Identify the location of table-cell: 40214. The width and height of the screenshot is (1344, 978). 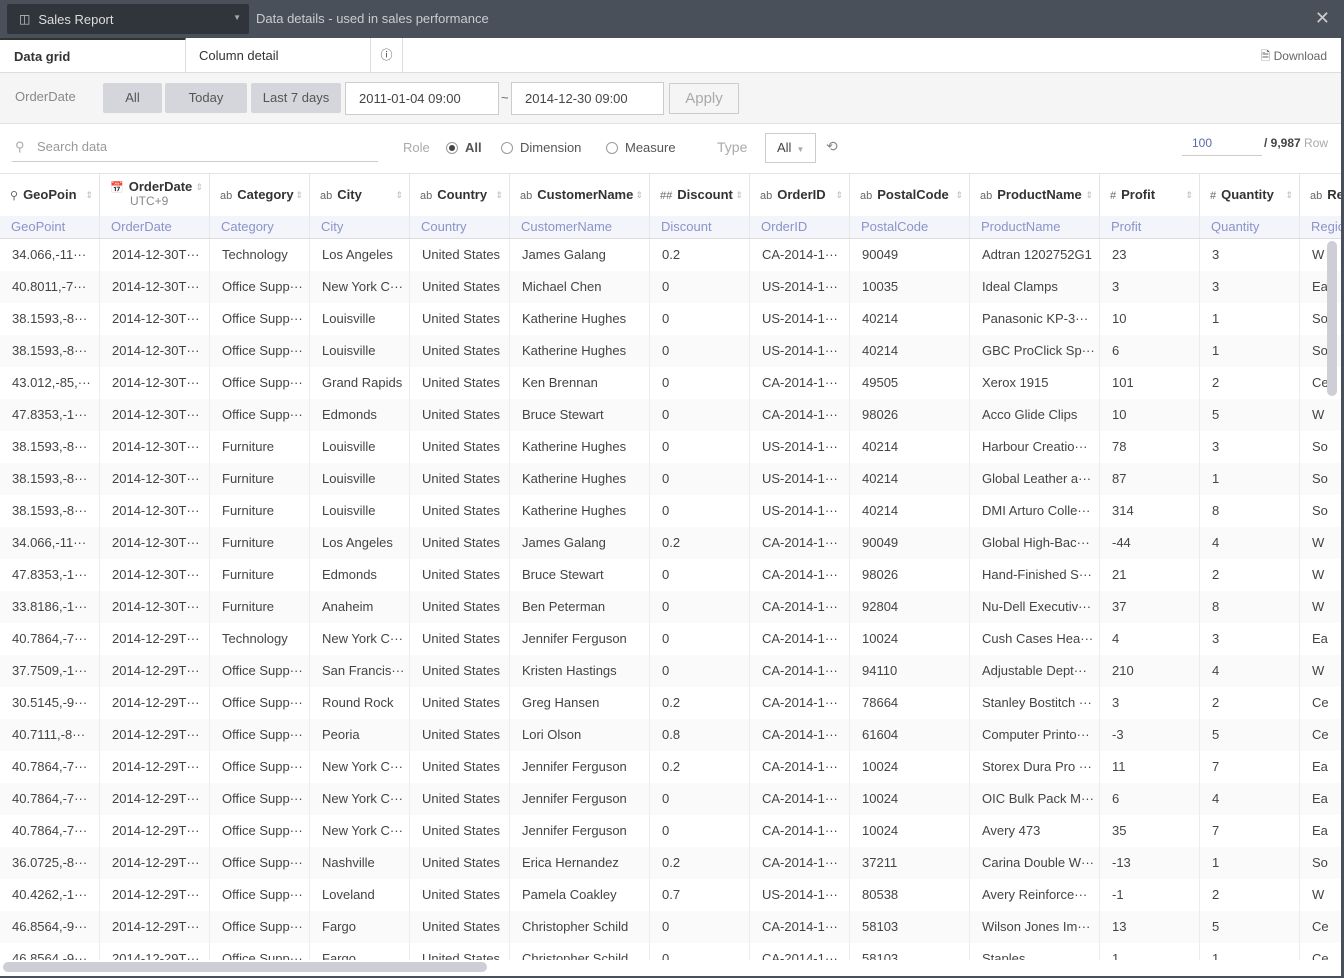
(910, 351).